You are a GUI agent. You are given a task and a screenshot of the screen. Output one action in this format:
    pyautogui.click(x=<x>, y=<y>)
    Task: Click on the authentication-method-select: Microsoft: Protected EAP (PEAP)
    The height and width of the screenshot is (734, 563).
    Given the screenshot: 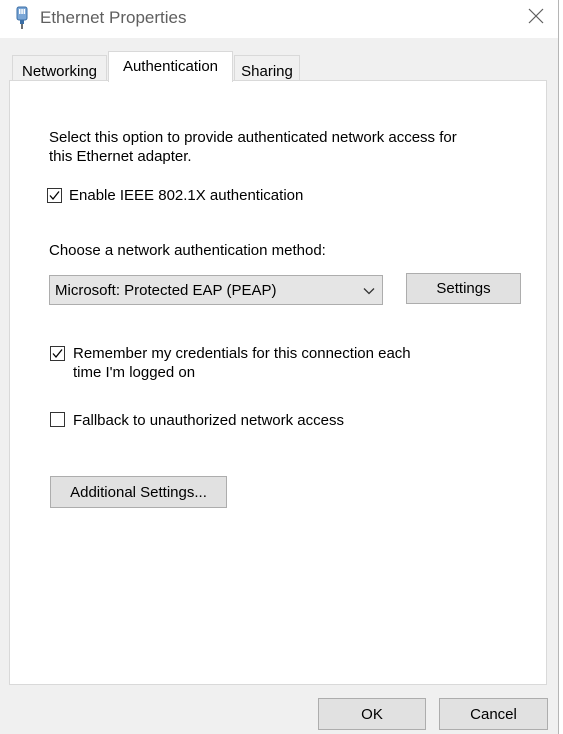 What is the action you would take?
    pyautogui.click(x=216, y=290)
    